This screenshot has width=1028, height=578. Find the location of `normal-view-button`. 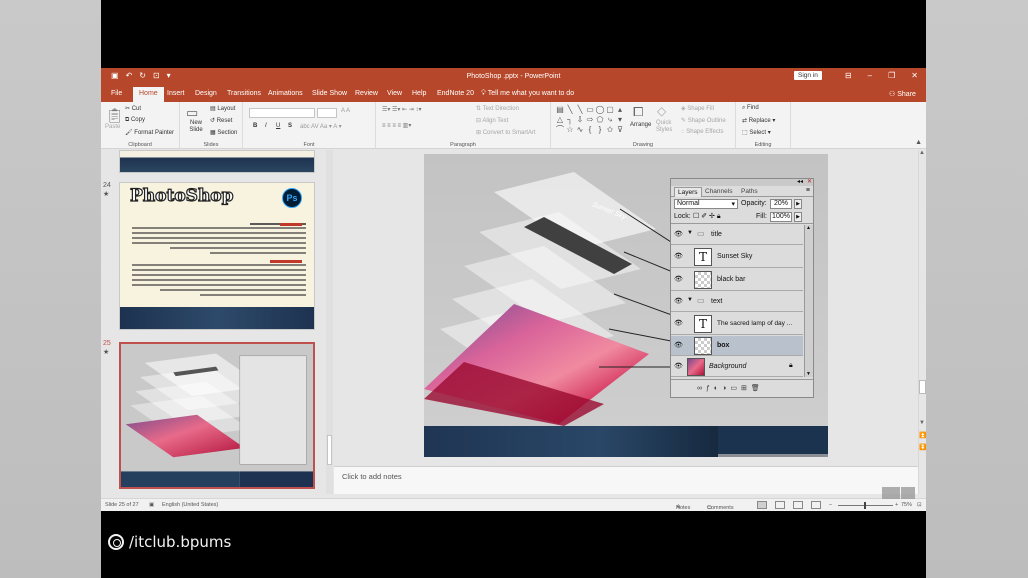

normal-view-button is located at coordinates (762, 505).